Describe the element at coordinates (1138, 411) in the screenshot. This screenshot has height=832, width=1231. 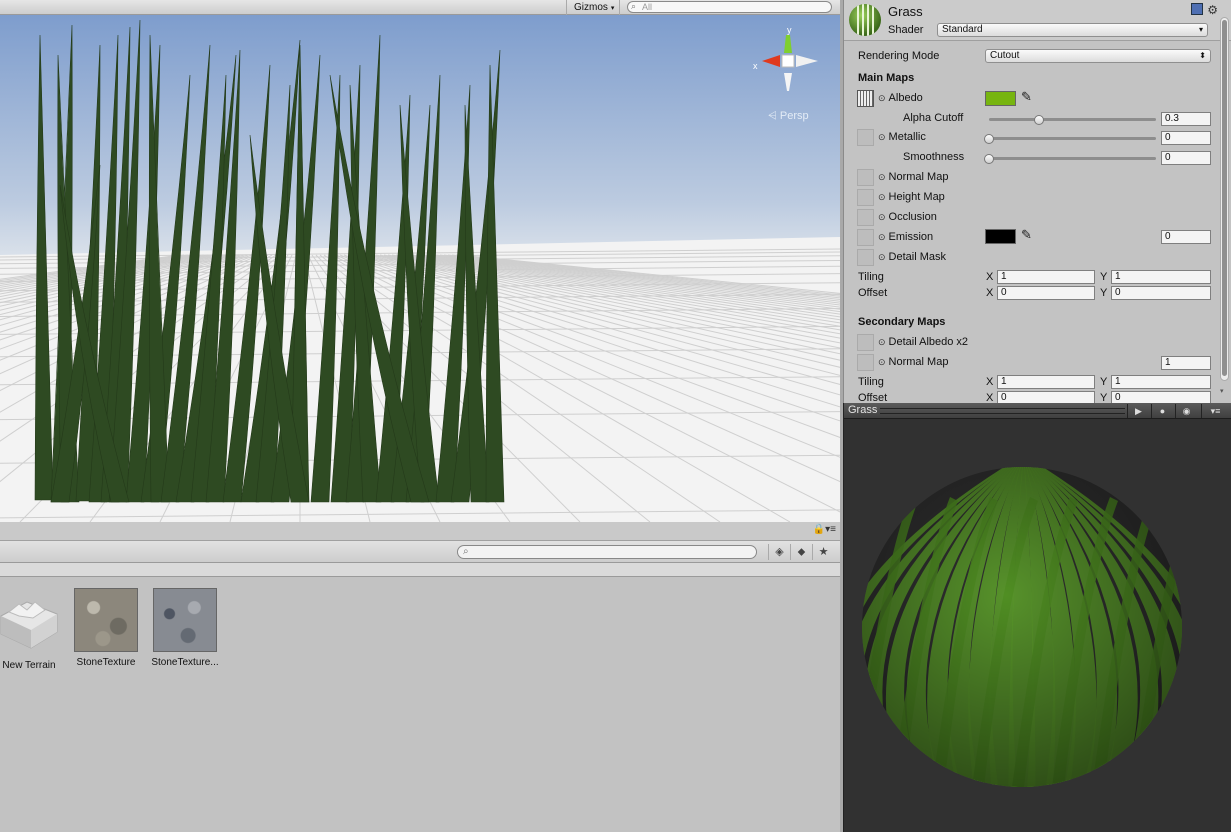
I see `play-icon: ▶` at that location.